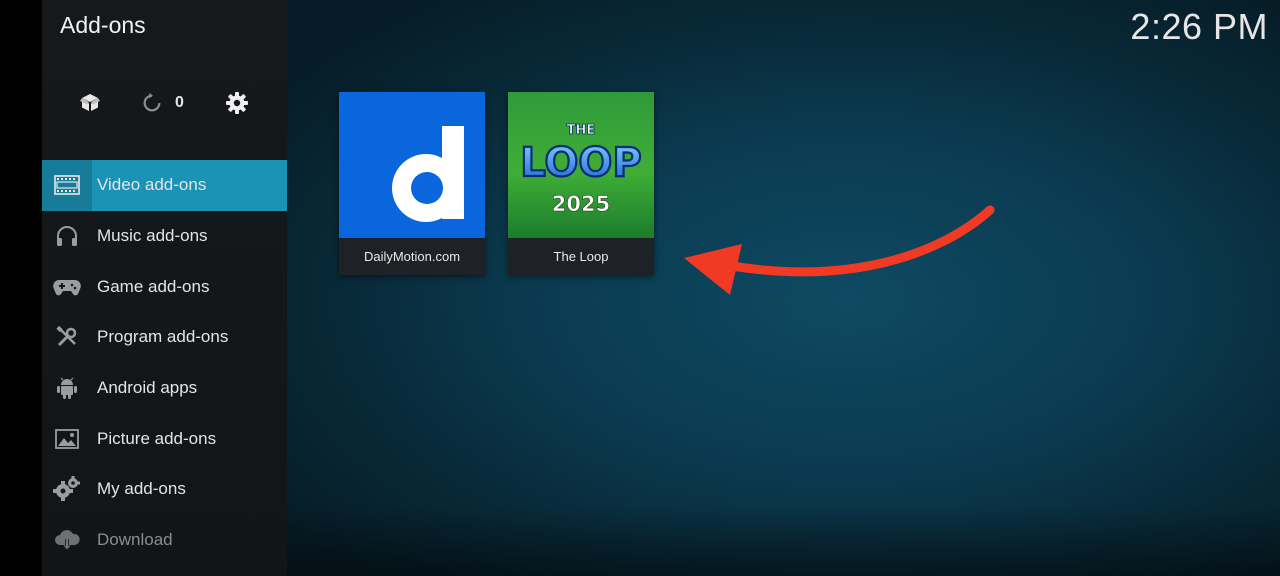 The width and height of the screenshot is (1280, 576). I want to click on sidebar-item-android-apps: Android apps, so click(164, 388).